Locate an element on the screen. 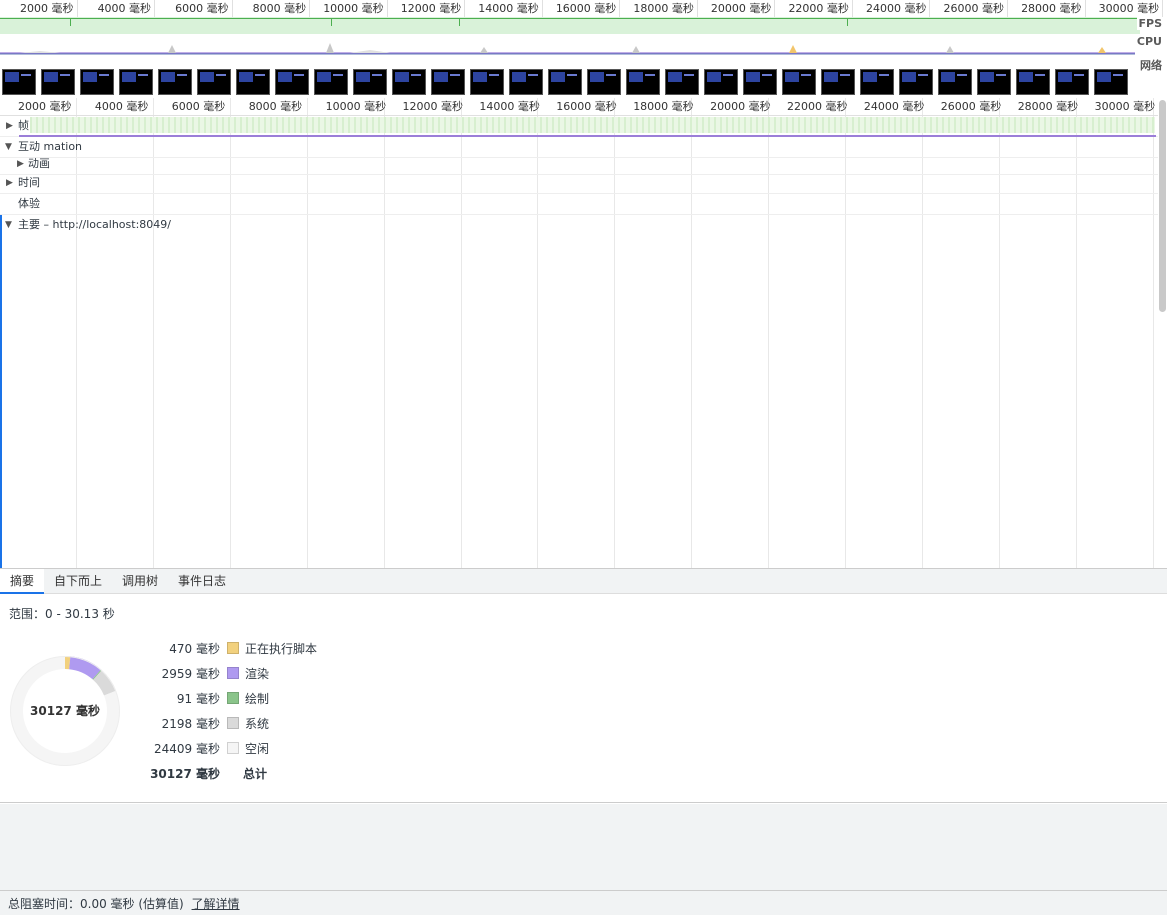 The height and width of the screenshot is (915, 1167). track-main: ▼ 主要 – http://localhost:8049/ is located at coordinates (579, 225).